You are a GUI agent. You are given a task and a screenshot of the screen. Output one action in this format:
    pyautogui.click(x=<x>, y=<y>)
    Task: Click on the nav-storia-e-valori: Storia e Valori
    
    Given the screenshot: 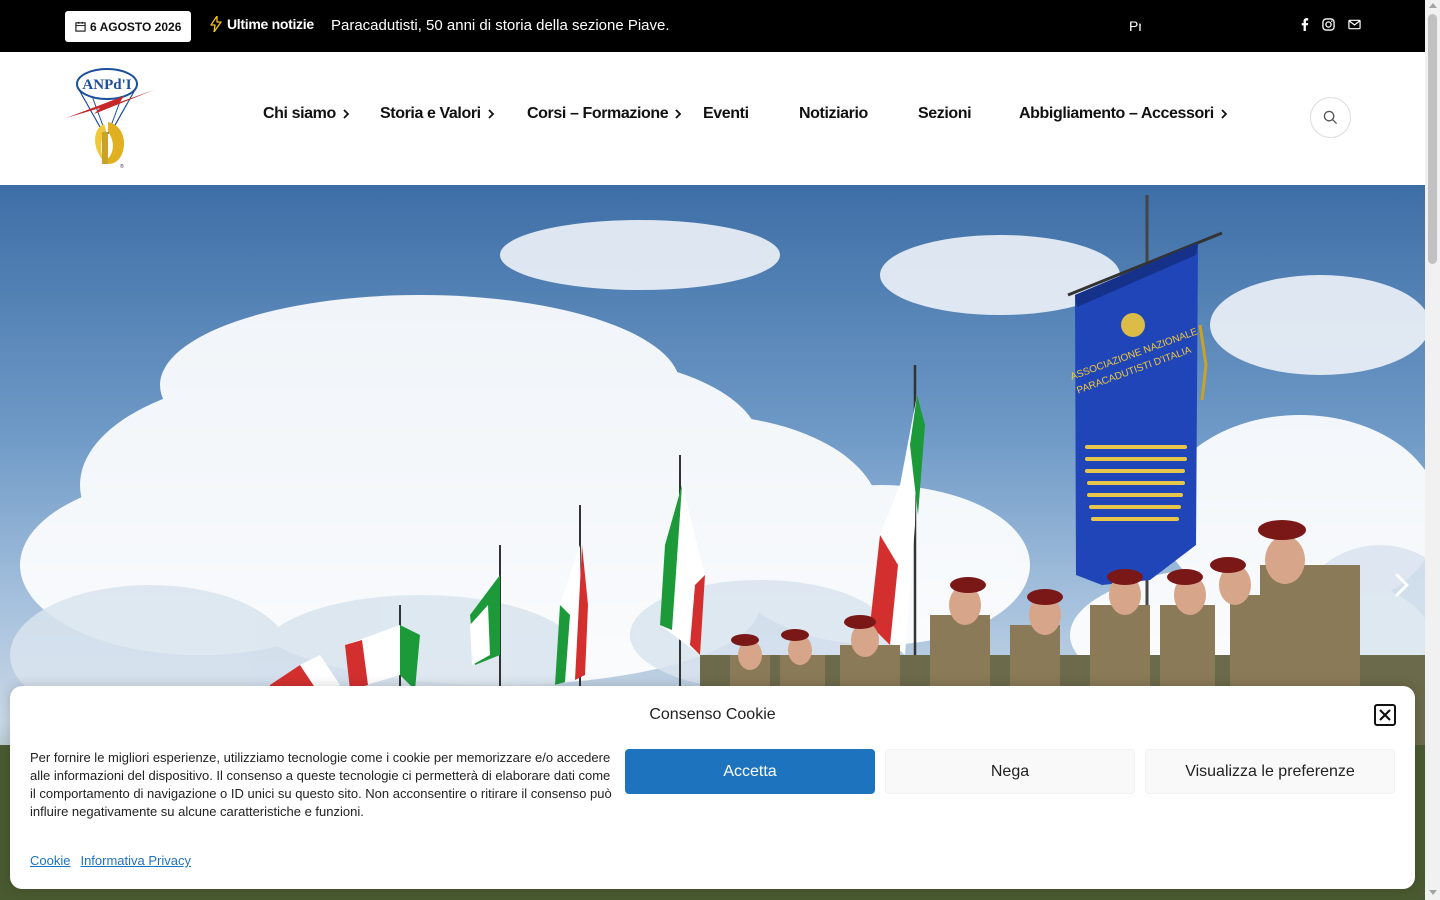 What is the action you would take?
    pyautogui.click(x=437, y=114)
    